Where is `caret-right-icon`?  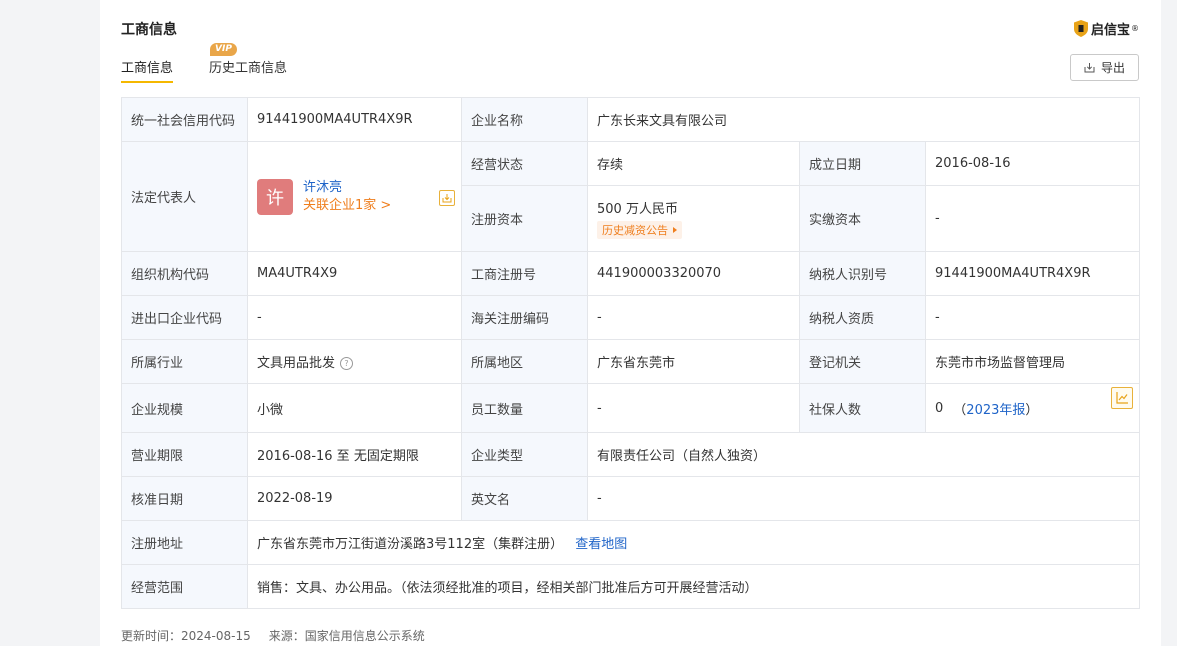
caret-right-icon is located at coordinates (675, 230).